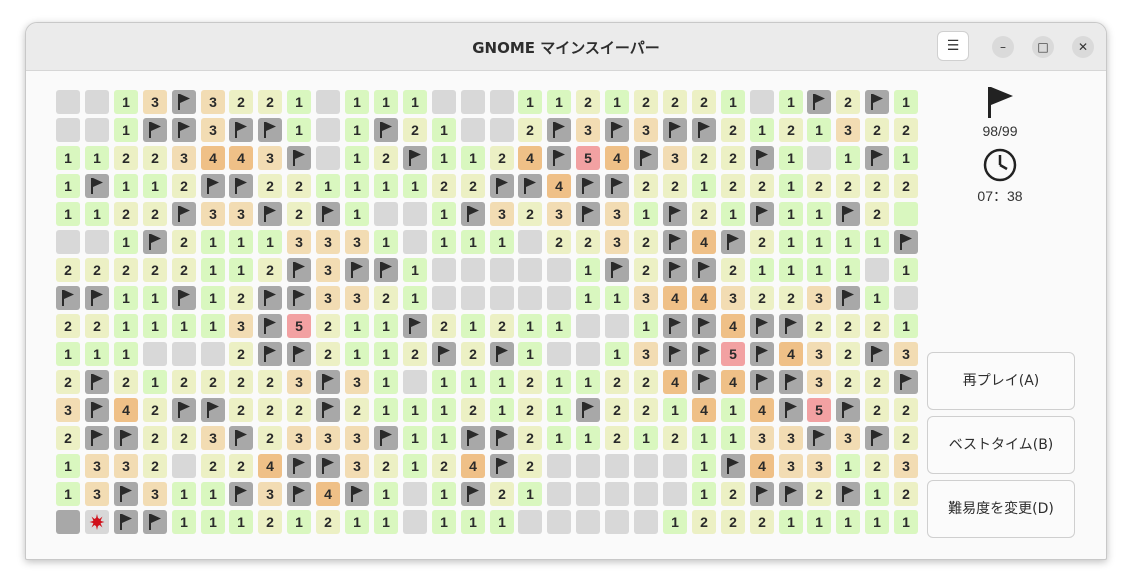 The image size is (1131, 587). Describe the element at coordinates (1083, 47) in the screenshot. I see `close-button: ✕` at that location.